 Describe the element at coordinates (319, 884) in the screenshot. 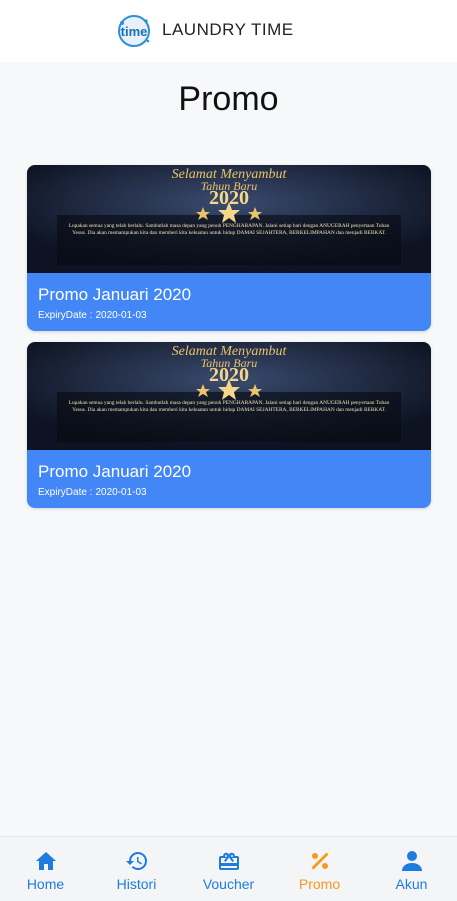

I see `tab-label: Promo` at that location.